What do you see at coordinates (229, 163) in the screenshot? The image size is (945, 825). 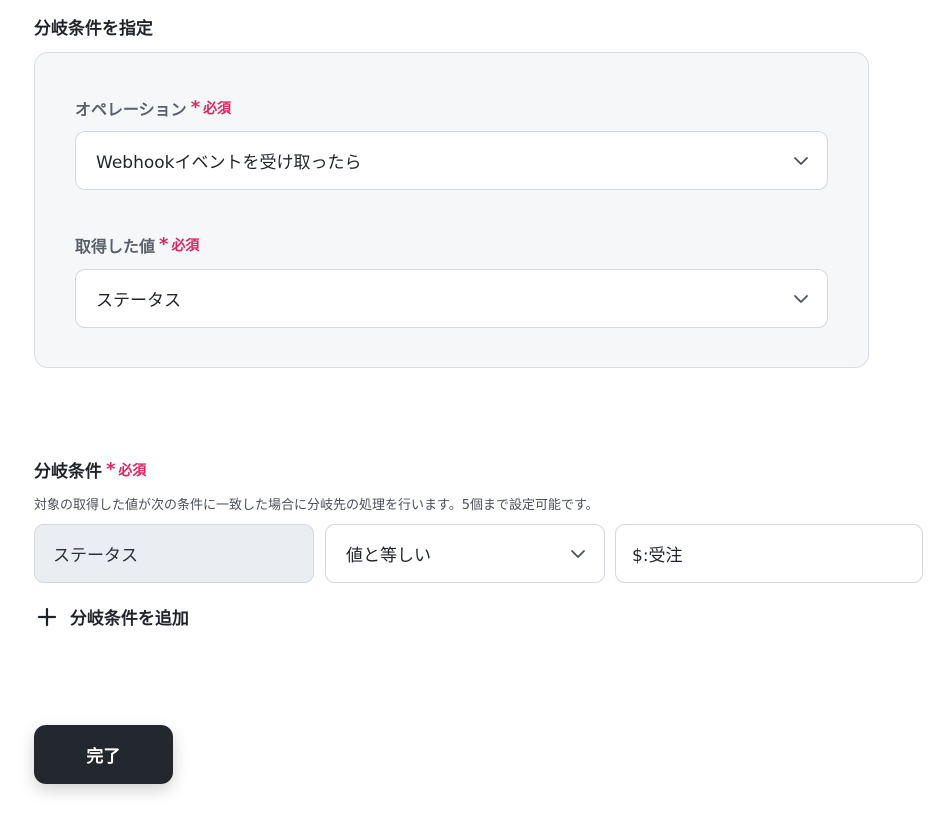 I see `operation-select-value: Webhookイベントを受け取ったら` at bounding box center [229, 163].